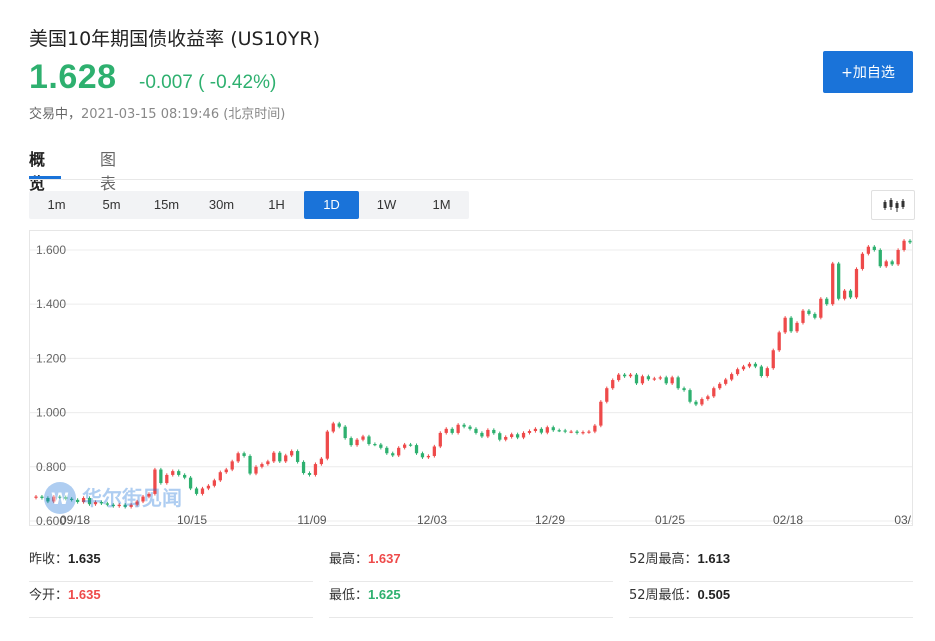  Describe the element at coordinates (771, 563) in the screenshot. I see `stat-52w-high: 52周最高：1.613` at that location.